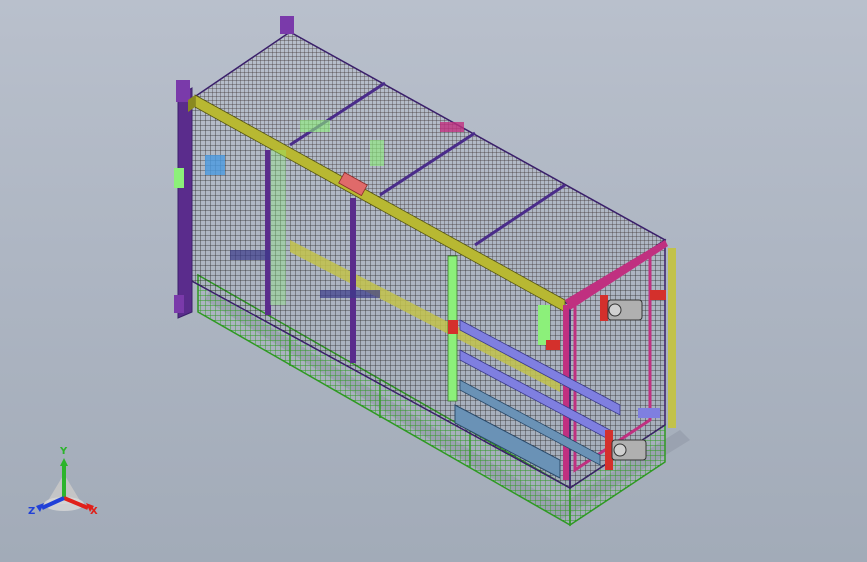 The height and width of the screenshot is (562, 867). Describe the element at coordinates (94, 511) in the screenshot. I see `x-axis-label: X` at that location.